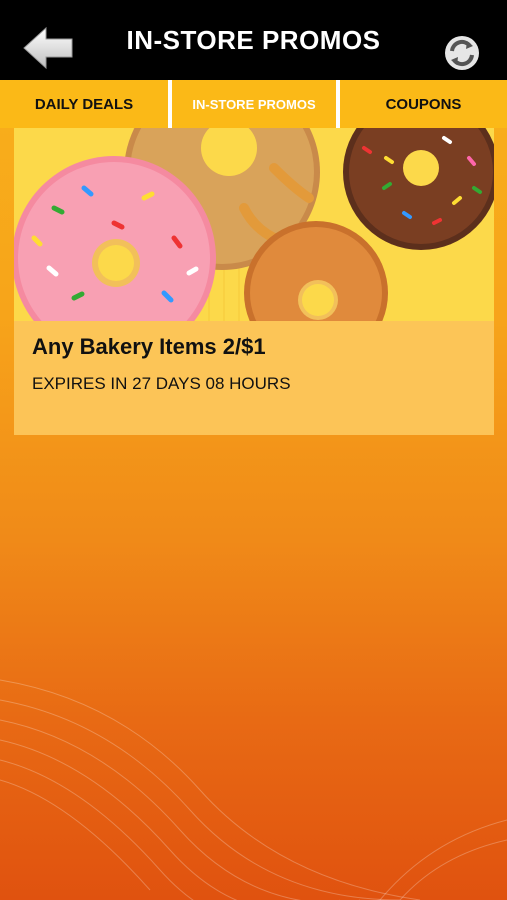 This screenshot has width=507, height=900. I want to click on tab-coupons: COUPONS, so click(423, 104).